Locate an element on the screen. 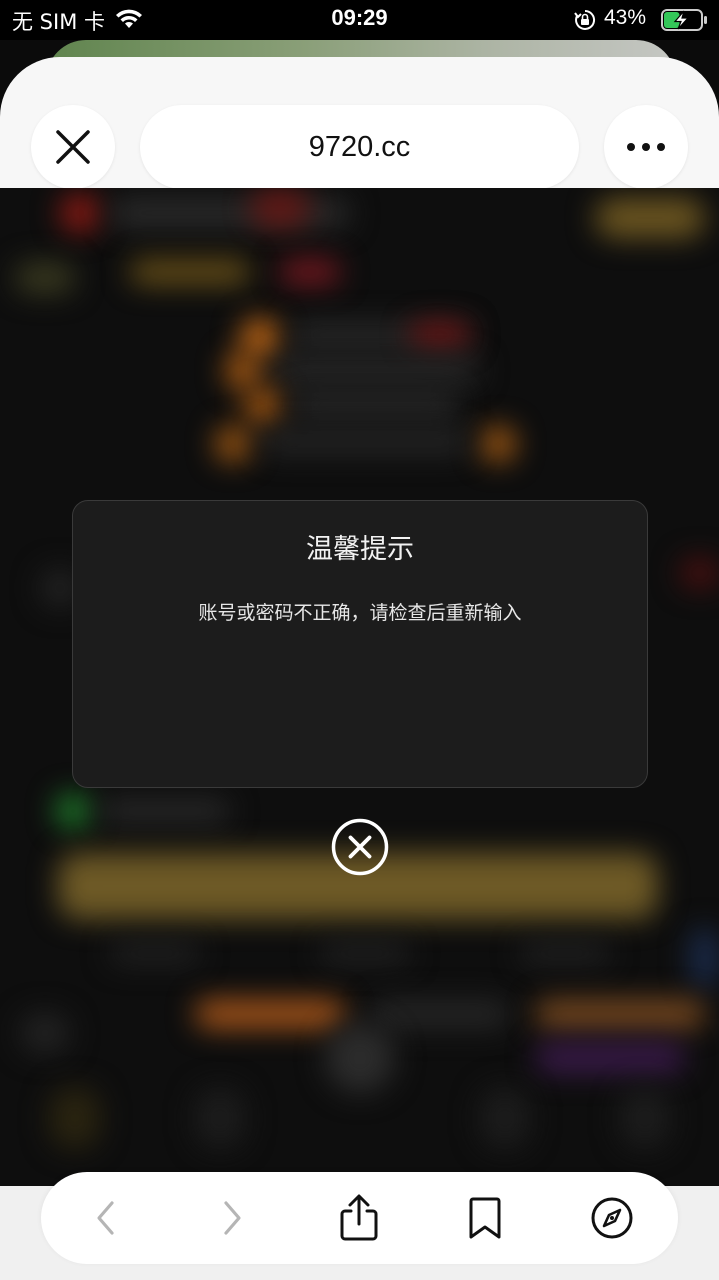 The height and width of the screenshot is (1280, 719). address-bar: 9720.cc is located at coordinates (359, 147).